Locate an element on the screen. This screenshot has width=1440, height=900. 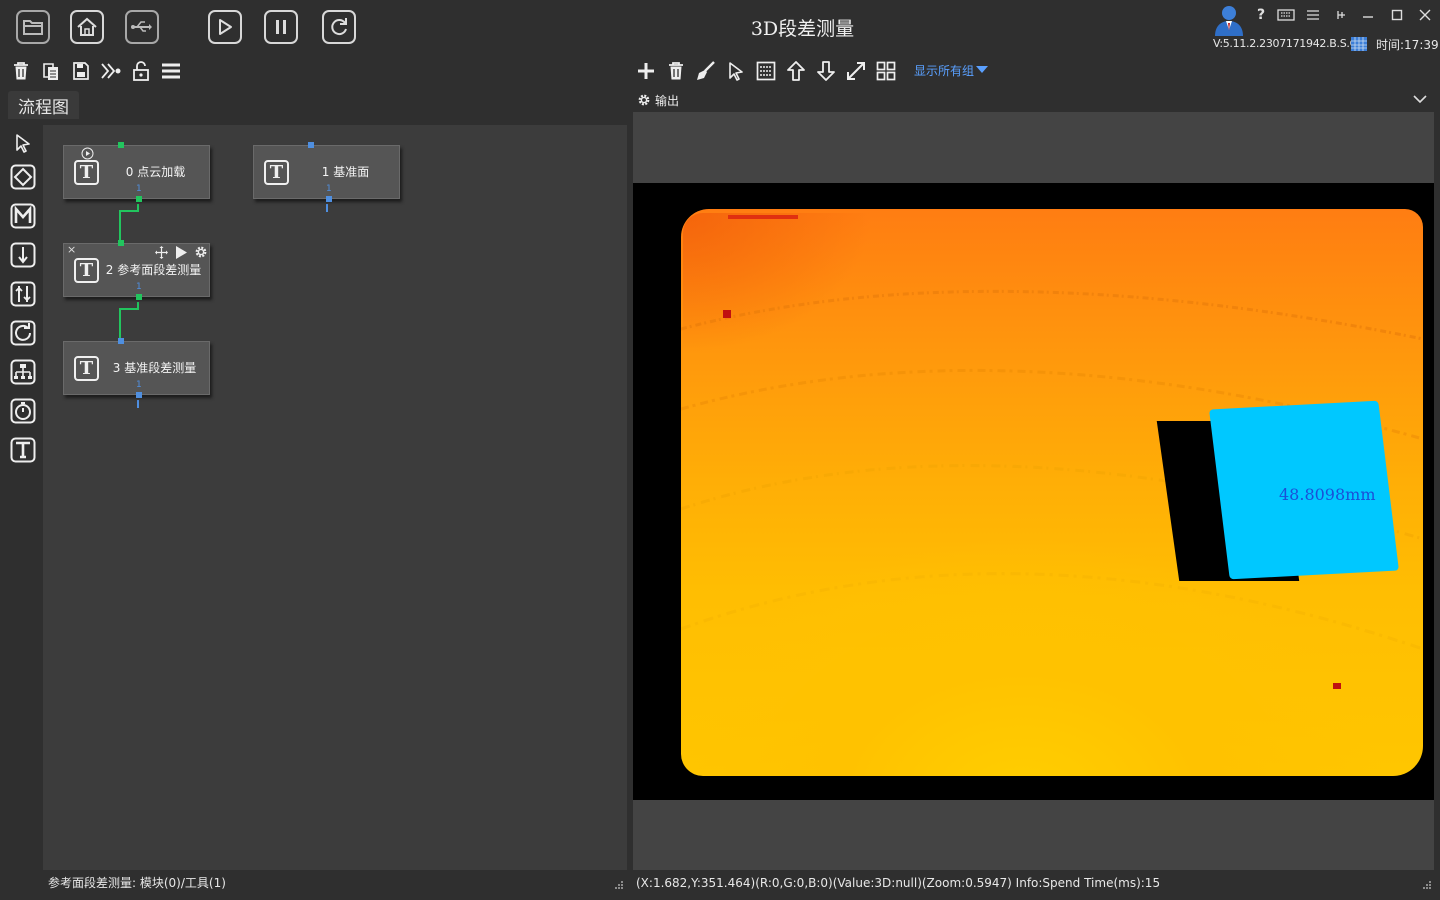
flow-node-0: T 0 点云加载 1 is located at coordinates (136, 172).